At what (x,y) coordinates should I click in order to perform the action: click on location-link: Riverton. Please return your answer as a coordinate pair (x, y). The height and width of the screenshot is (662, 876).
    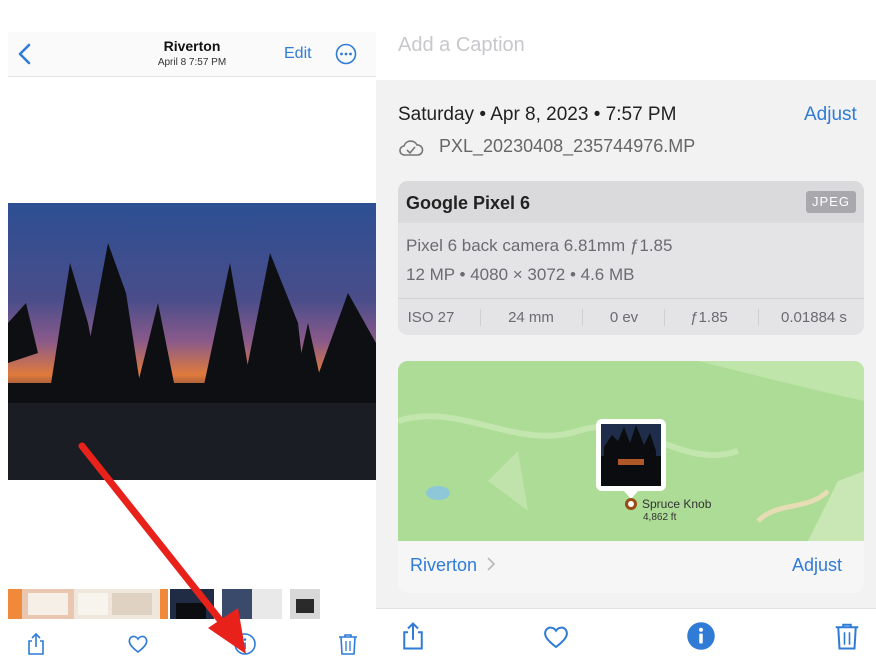
    Looking at the image, I should click on (453, 565).